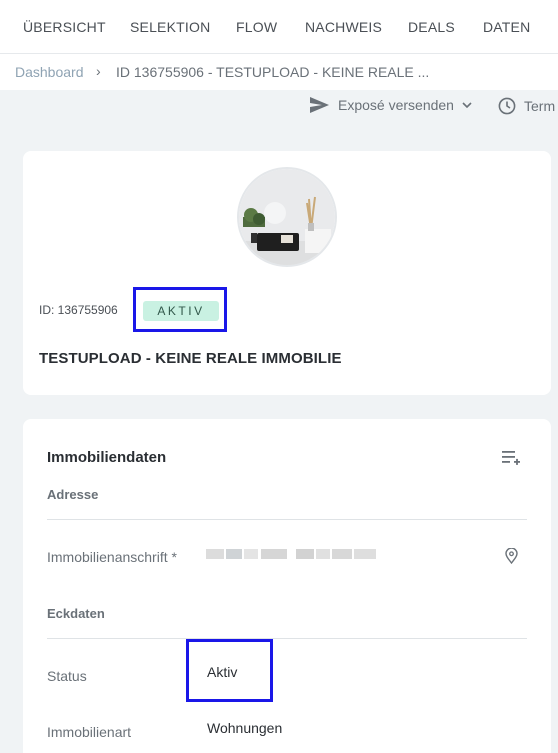 This screenshot has height=753, width=558. I want to click on send-icon, so click(319, 105).